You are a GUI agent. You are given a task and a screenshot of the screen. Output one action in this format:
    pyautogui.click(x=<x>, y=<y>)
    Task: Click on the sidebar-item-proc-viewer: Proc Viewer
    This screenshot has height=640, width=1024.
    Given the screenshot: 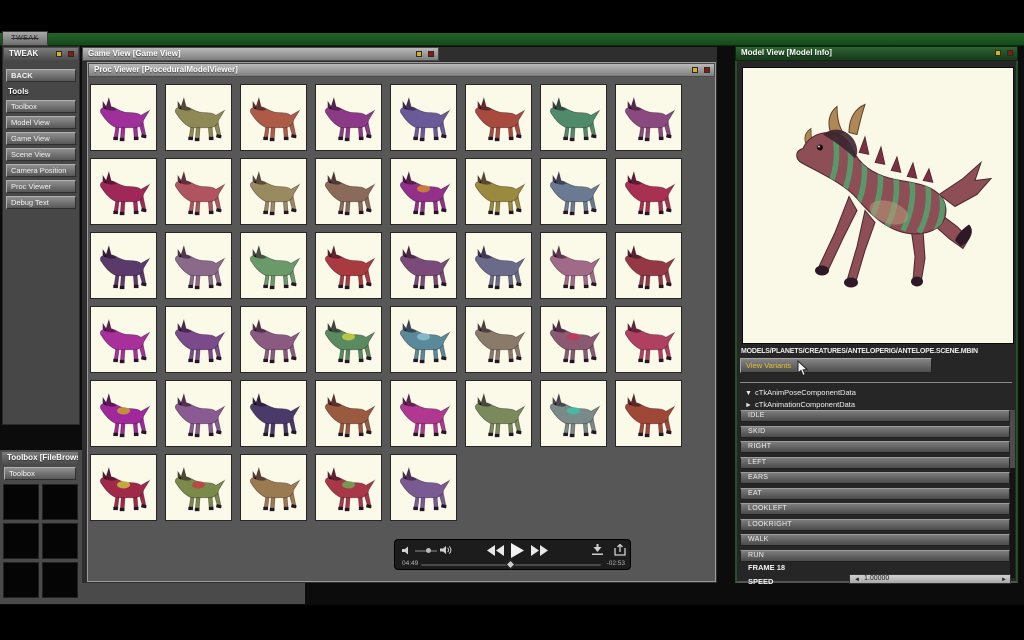 What is the action you would take?
    pyautogui.click(x=41, y=186)
    